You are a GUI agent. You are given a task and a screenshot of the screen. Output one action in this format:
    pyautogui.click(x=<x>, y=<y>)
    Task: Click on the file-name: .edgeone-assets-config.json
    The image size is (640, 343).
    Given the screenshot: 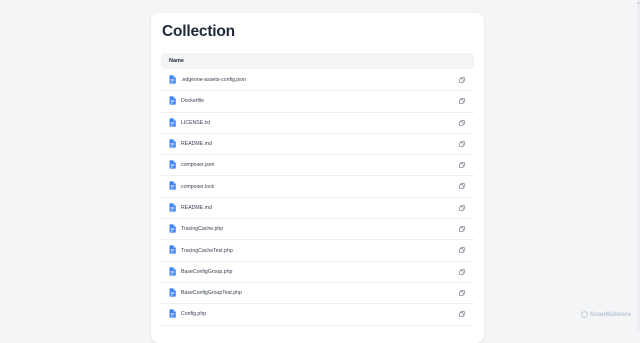 What is the action you would take?
    pyautogui.click(x=213, y=80)
    